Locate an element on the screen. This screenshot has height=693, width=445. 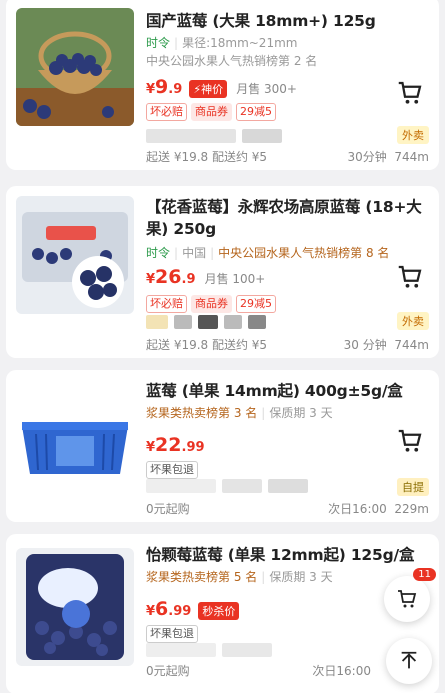
product-title: 蓝莓 (单果 14mm起) 400g±5g/盒 is located at coordinates (288, 391).